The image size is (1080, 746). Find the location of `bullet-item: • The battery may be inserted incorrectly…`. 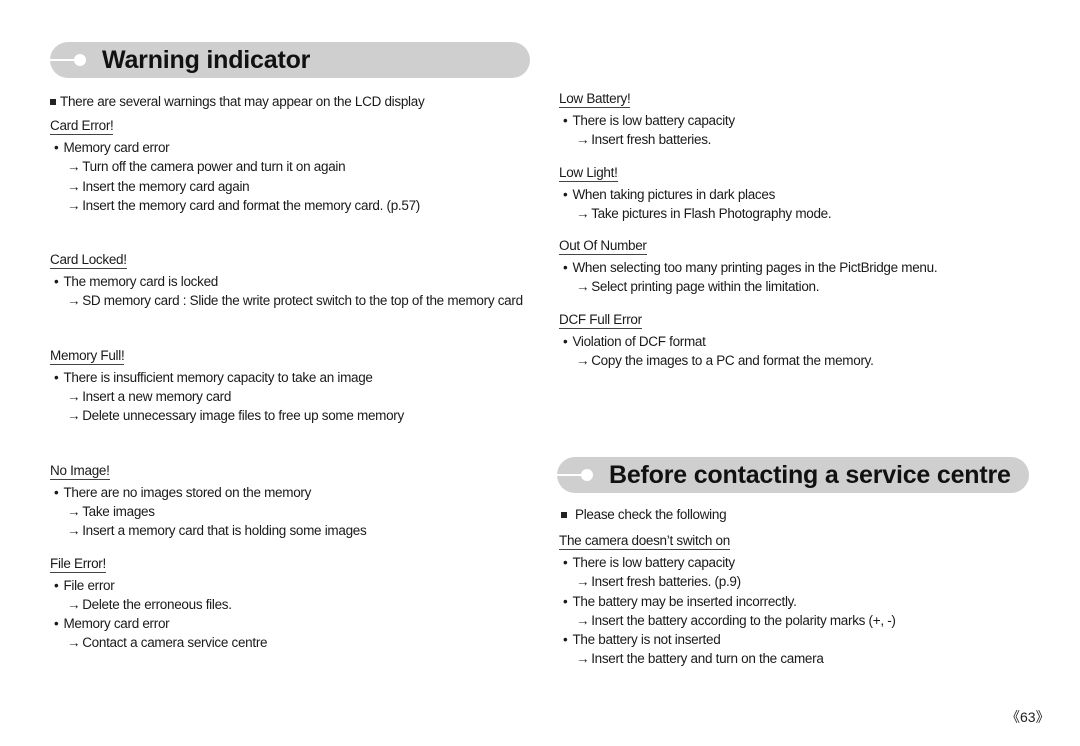

bullet-item: • The battery may be inserted incorrectly… is located at coordinates (794, 601).